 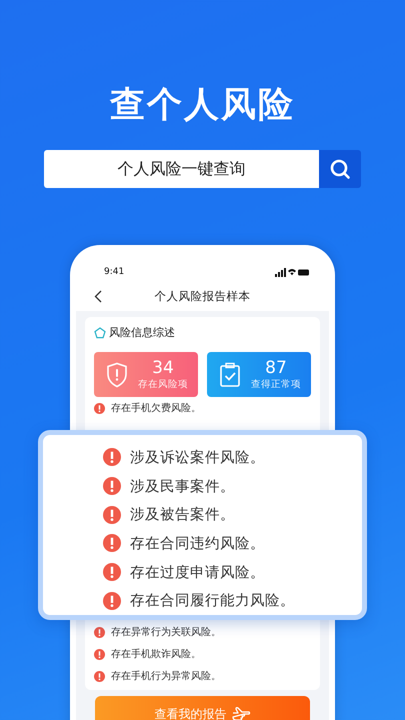 What do you see at coordinates (166, 632) in the screenshot?
I see `risk-item: 存在异常行为关联风险。` at bounding box center [166, 632].